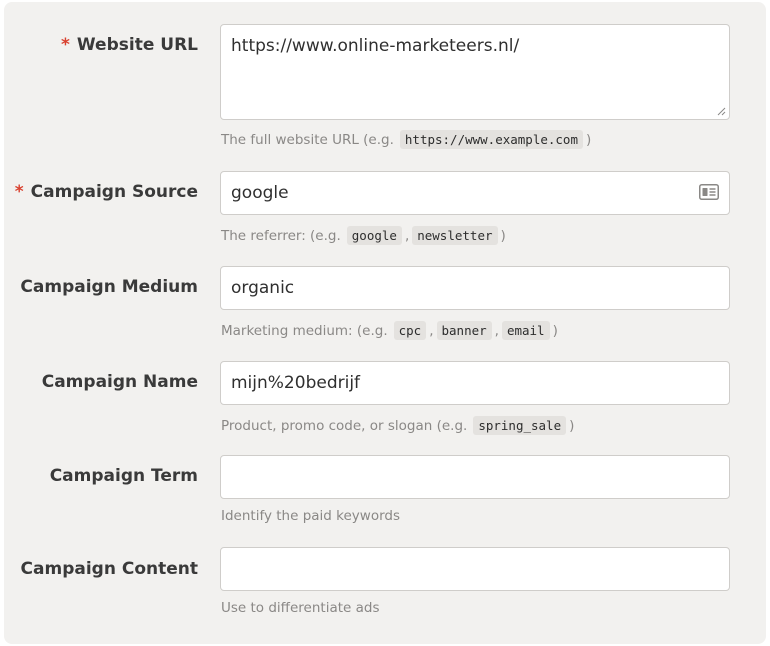 The height and width of the screenshot is (646, 770). I want to click on hint-code: banner, so click(464, 330).